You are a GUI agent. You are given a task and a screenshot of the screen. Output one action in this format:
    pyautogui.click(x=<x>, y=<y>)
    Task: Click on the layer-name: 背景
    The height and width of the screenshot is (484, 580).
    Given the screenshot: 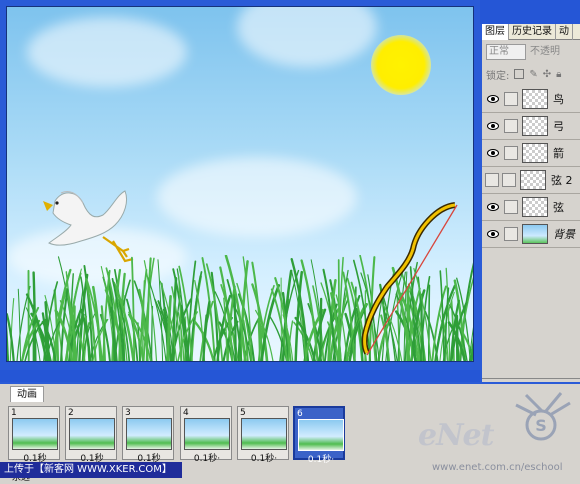 What is the action you would take?
    pyautogui.click(x=564, y=234)
    